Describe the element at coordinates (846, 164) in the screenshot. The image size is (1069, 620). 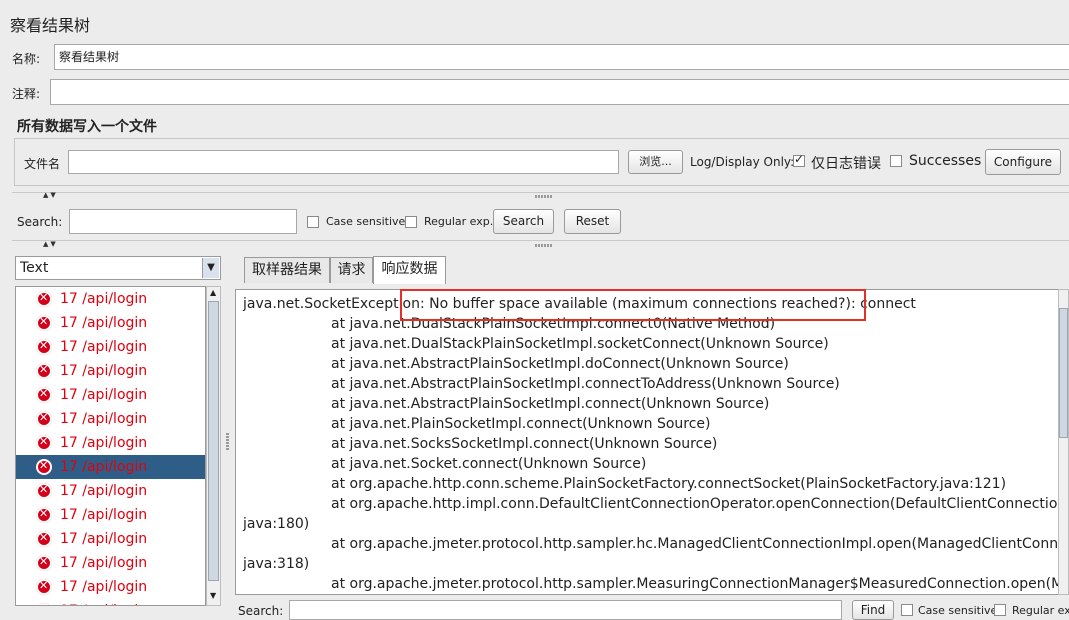
I see `errors-only-label: 仅日志错误` at that location.